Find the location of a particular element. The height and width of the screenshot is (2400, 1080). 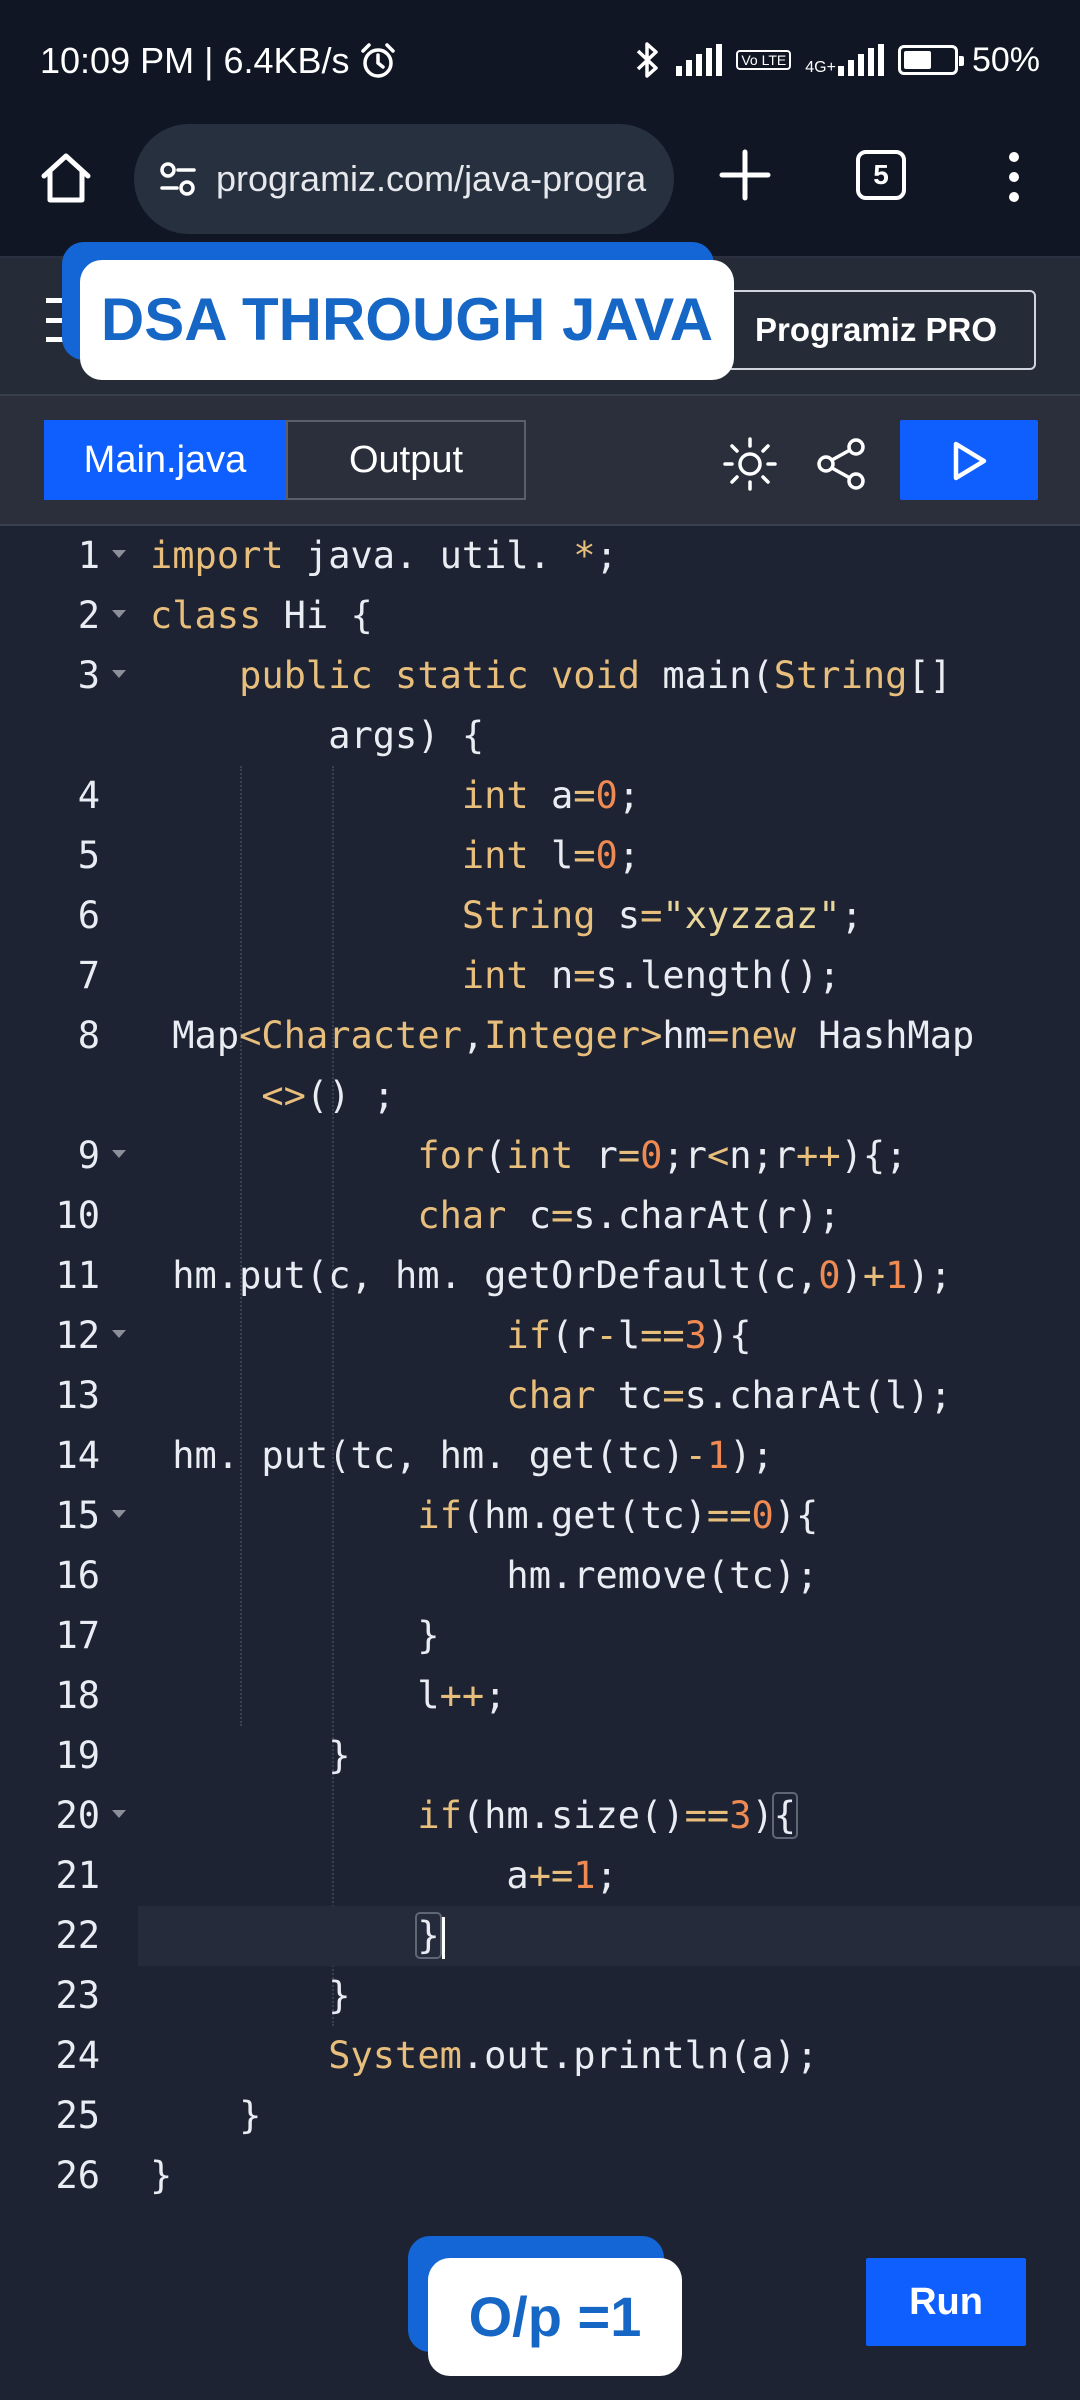

code-line: 18 l++; is located at coordinates (540, 1696).